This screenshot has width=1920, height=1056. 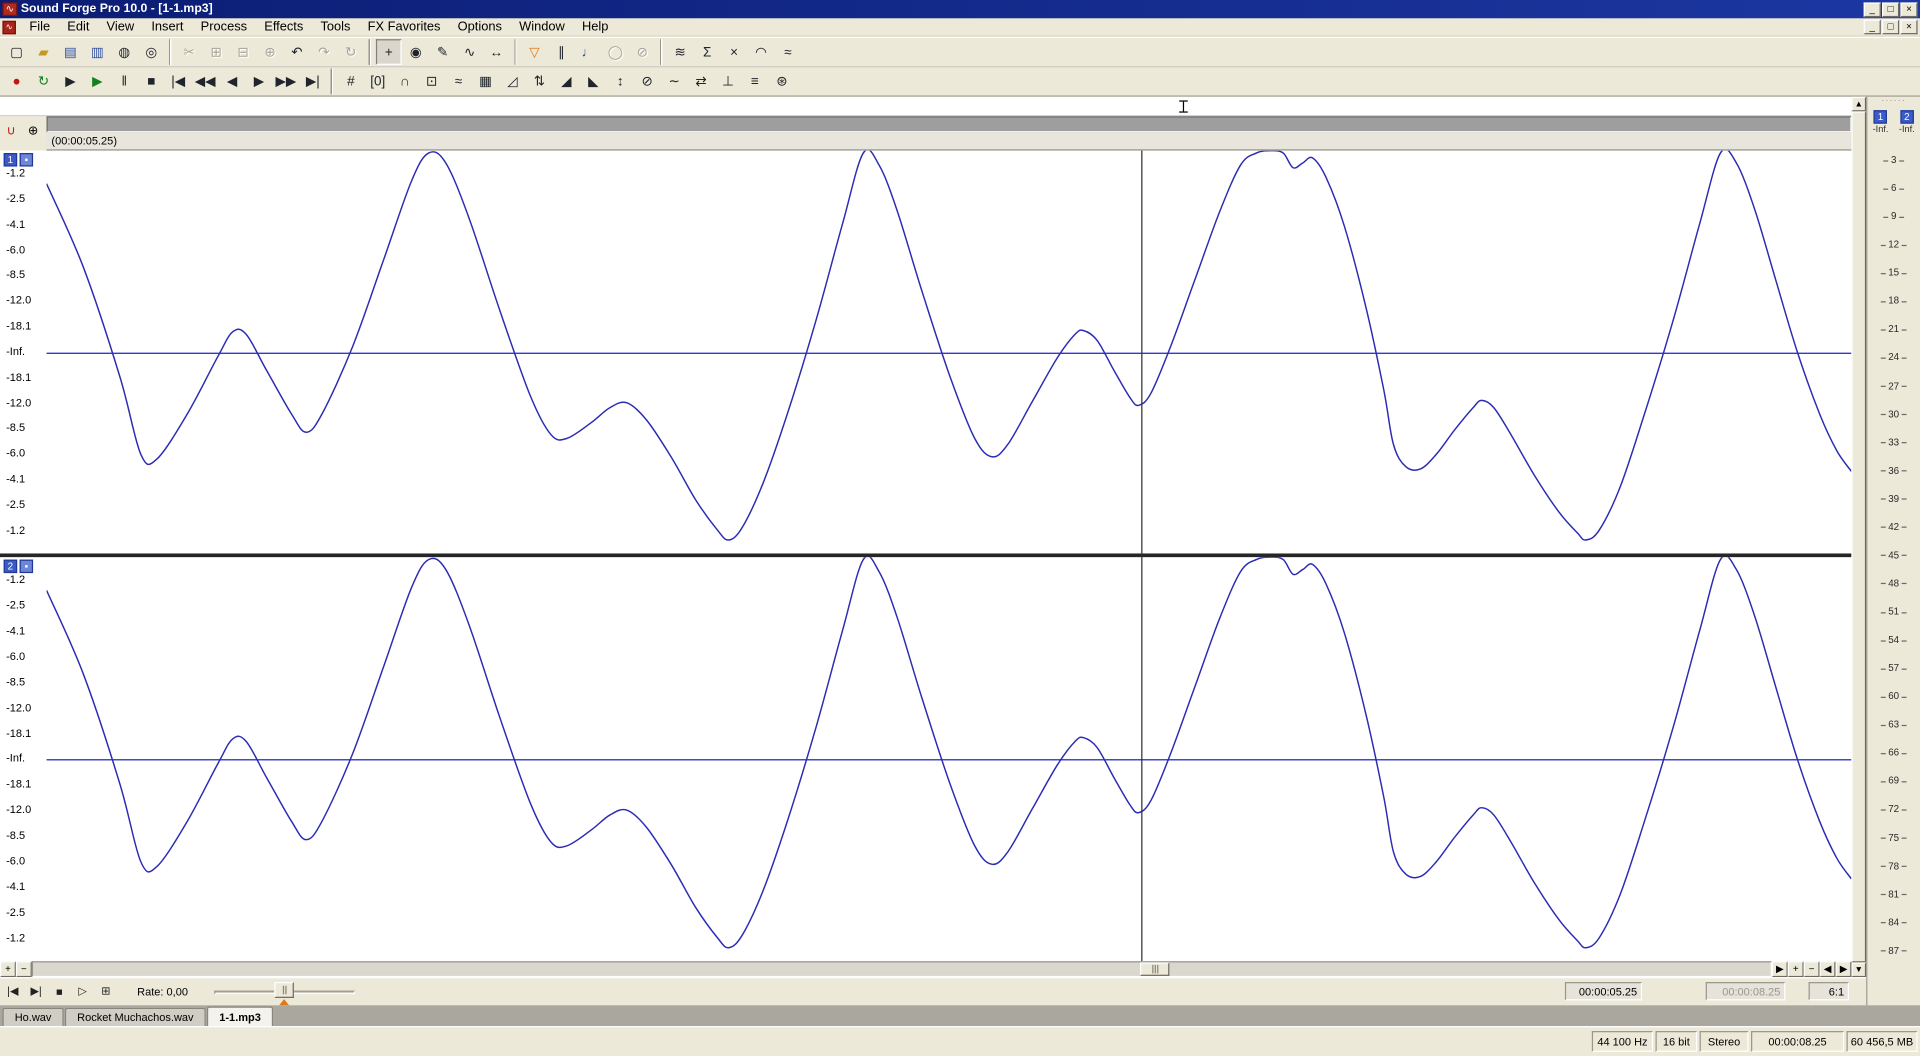 What do you see at coordinates (1603, 991) in the screenshot?
I see `cursor-position-field: 00:00:05.25` at bounding box center [1603, 991].